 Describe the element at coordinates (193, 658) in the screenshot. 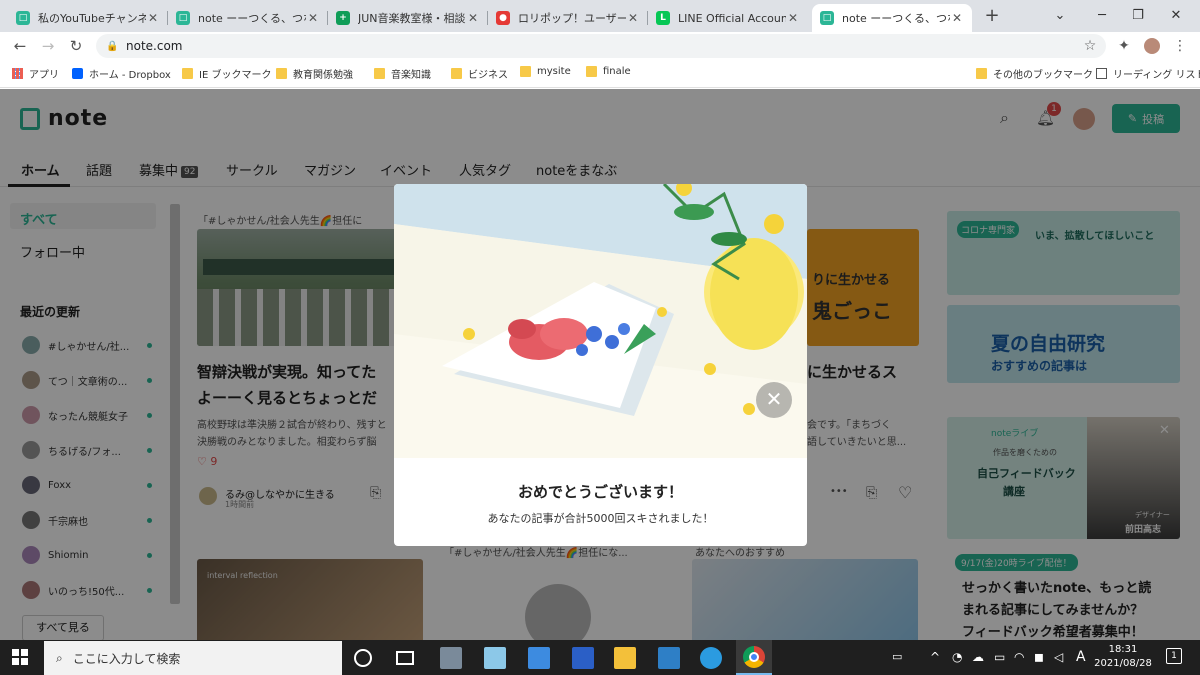

I see `taskbar-search-box: ⌕ ここに入力して検索` at that location.